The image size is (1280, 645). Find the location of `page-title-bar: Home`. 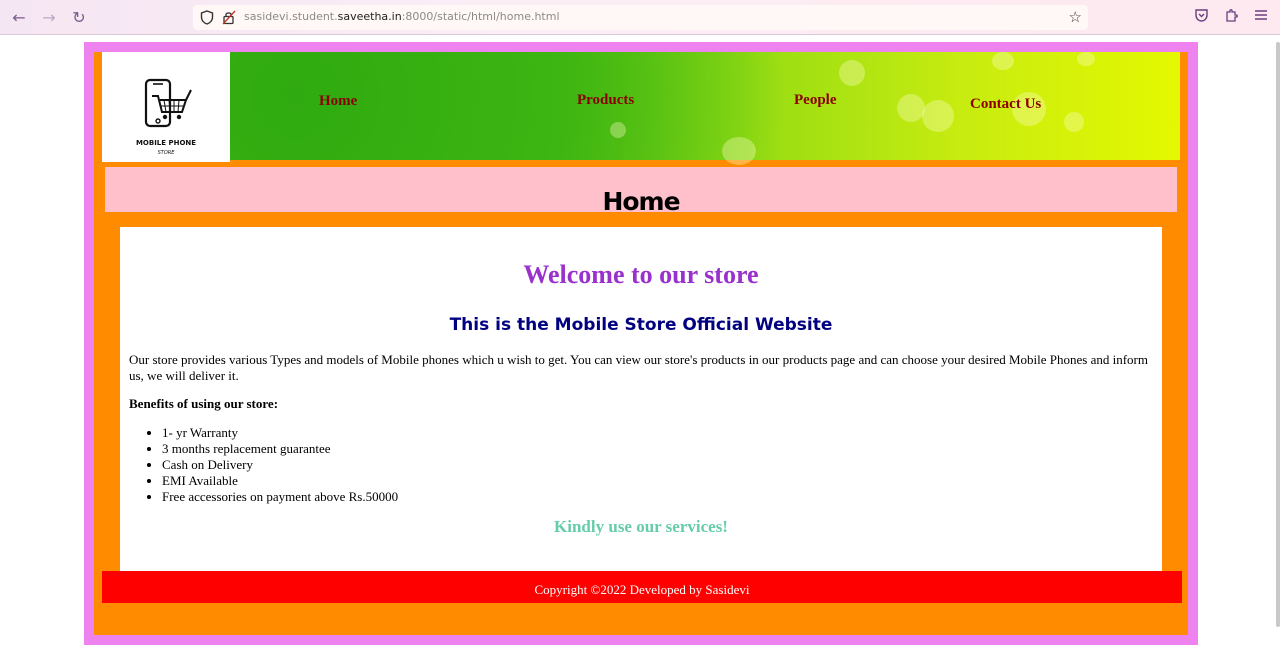

page-title-bar: Home is located at coordinates (641, 191).